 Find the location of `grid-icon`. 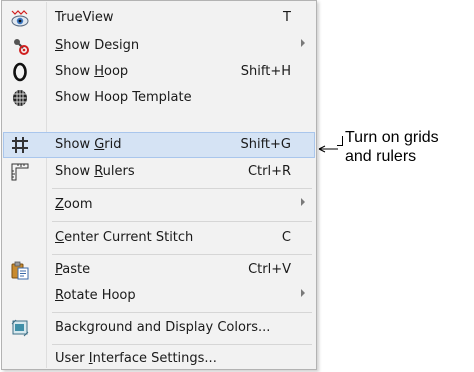

grid-icon is located at coordinates (20, 145).